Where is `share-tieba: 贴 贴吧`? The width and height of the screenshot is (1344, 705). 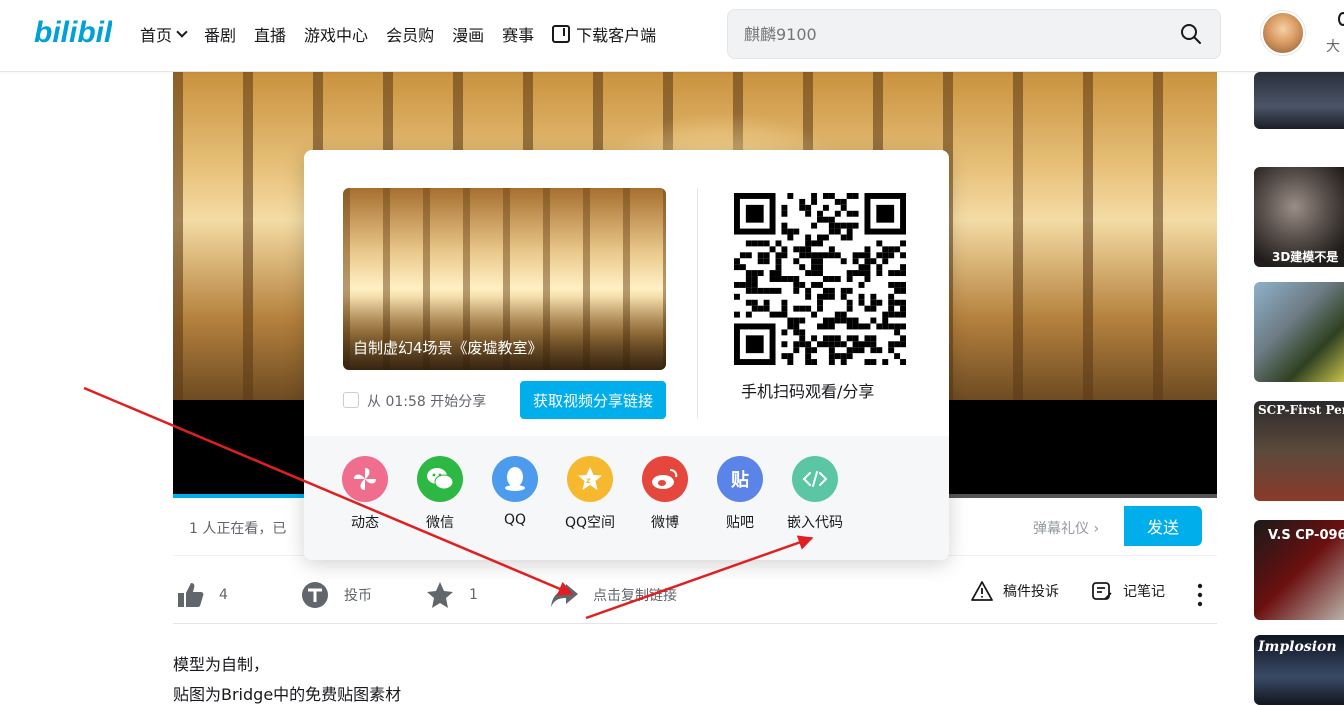
share-tieba: 贴 贴吧 is located at coordinates (740, 494).